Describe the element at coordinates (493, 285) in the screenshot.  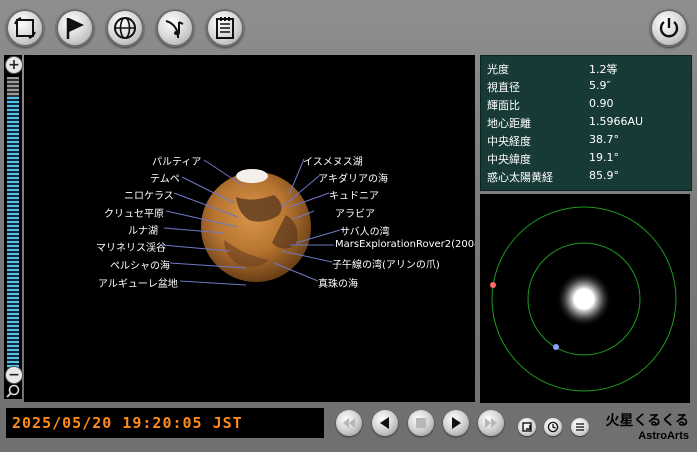
I see `mars-marker` at that location.